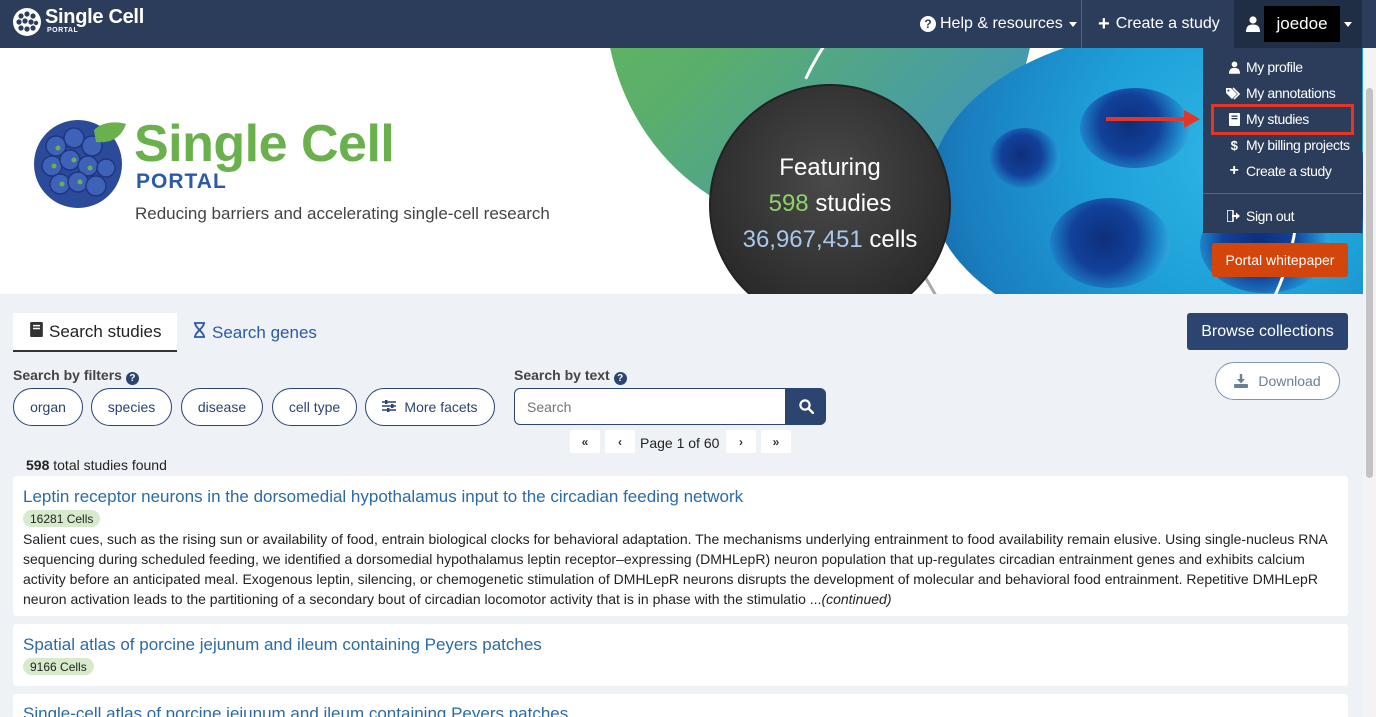 This screenshot has width=1376, height=717. Describe the element at coordinates (1167, 23) in the screenshot. I see `create-study-label: Create a study` at that location.